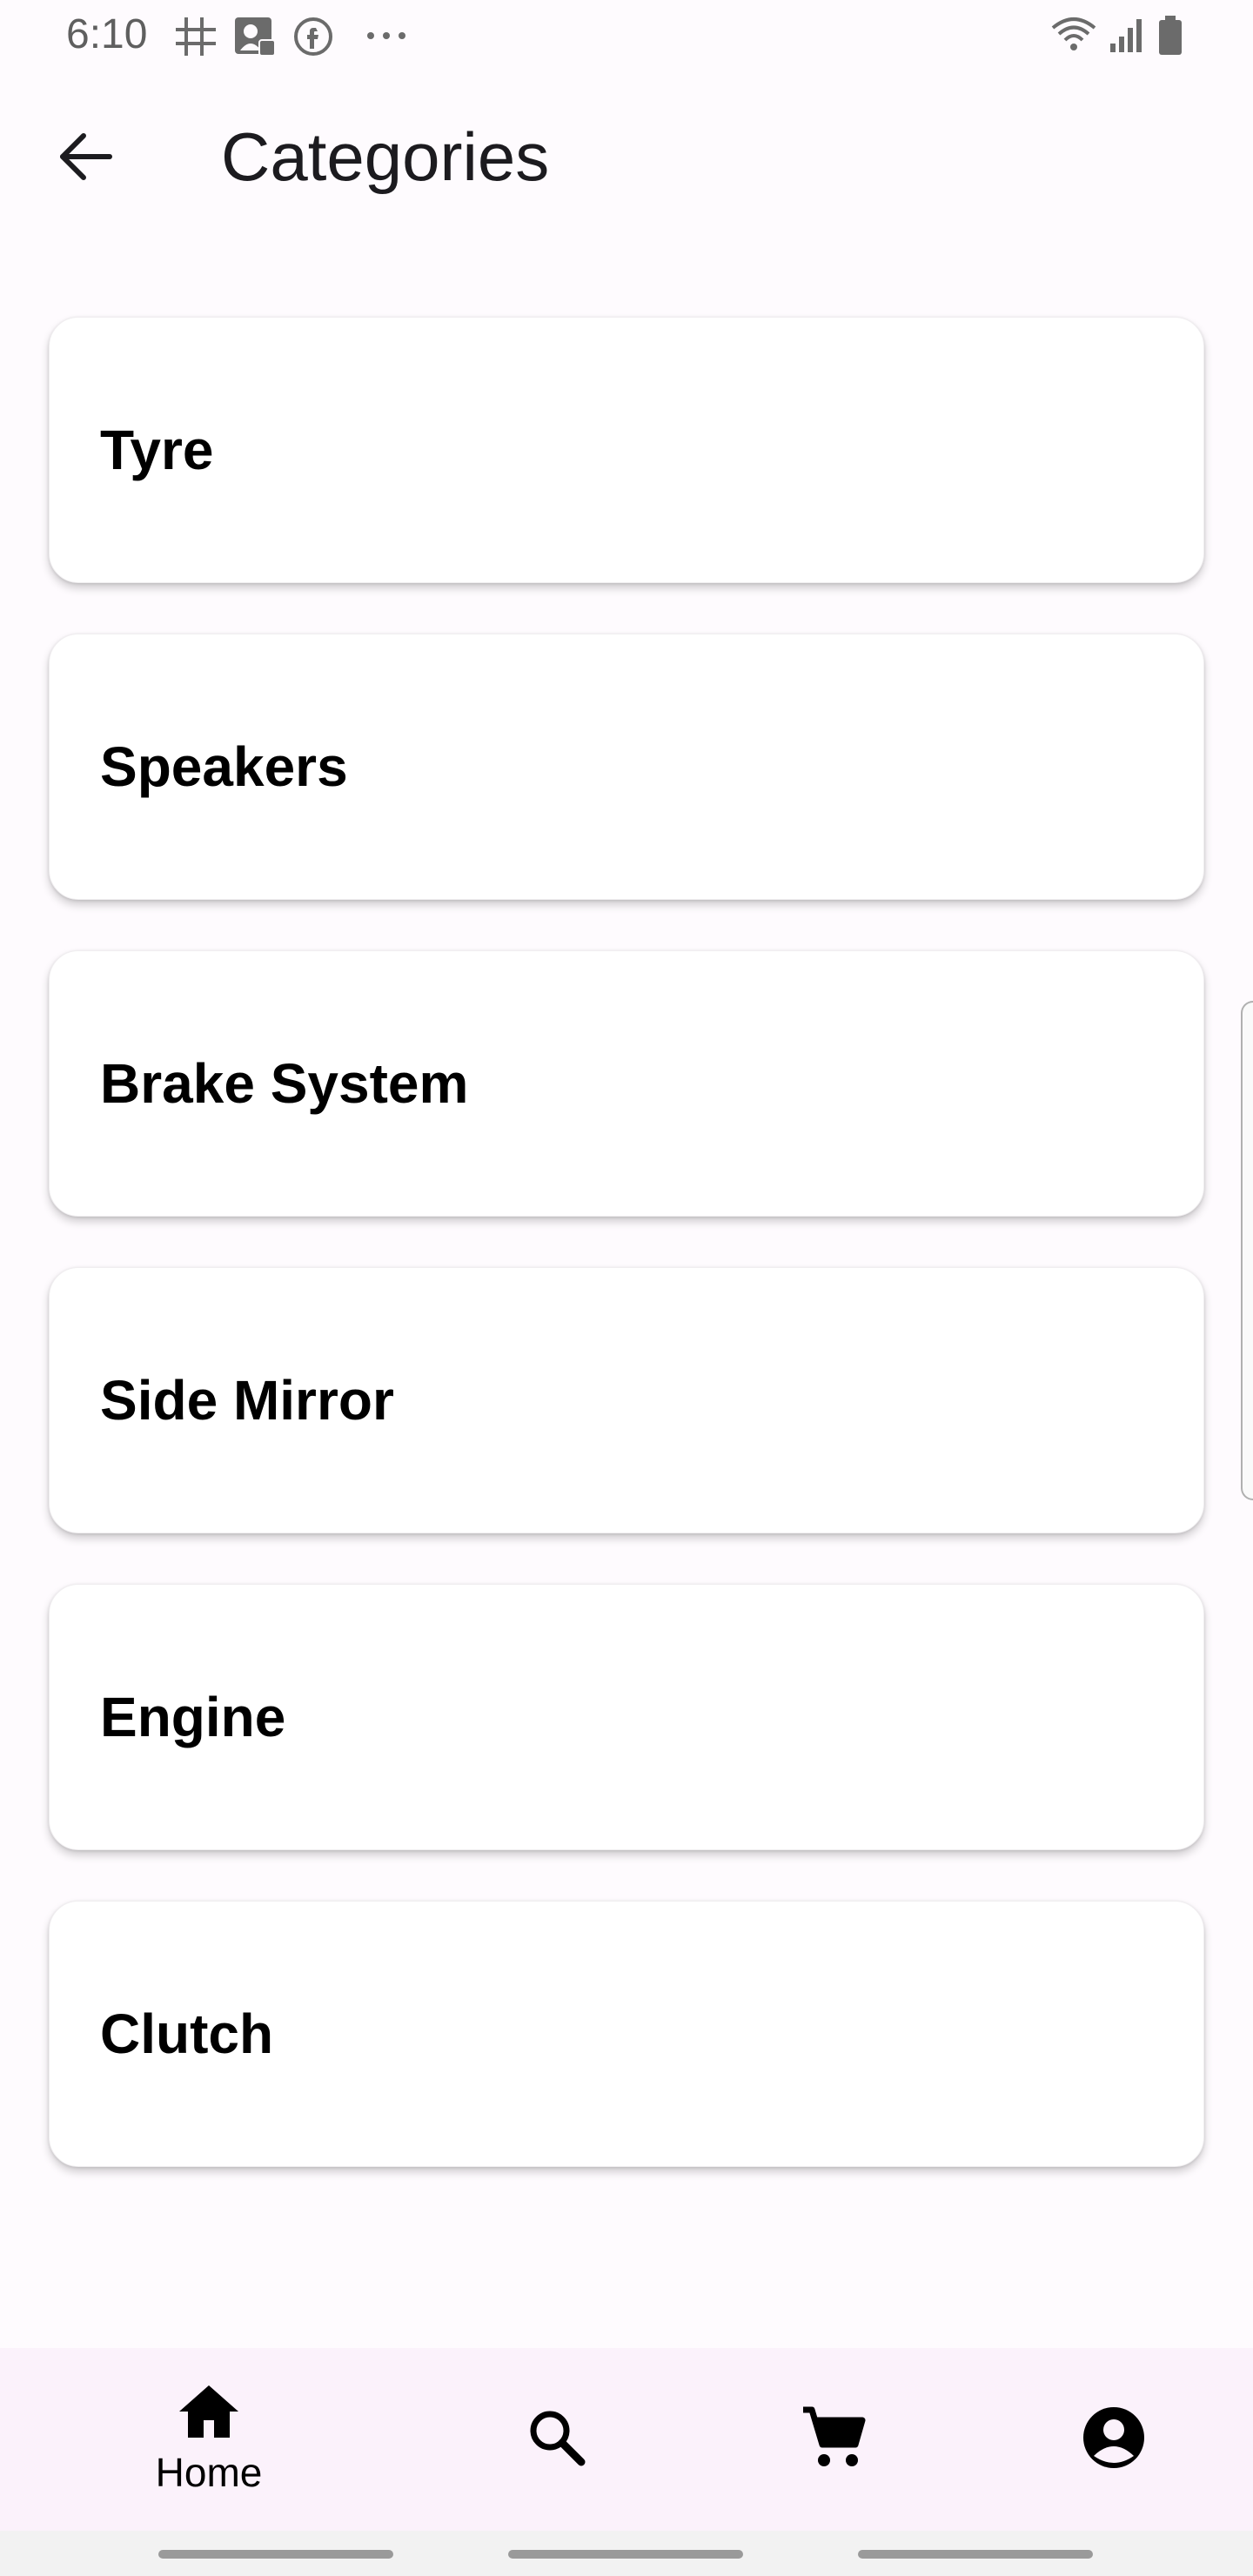  I want to click on home-icon, so click(209, 2414).